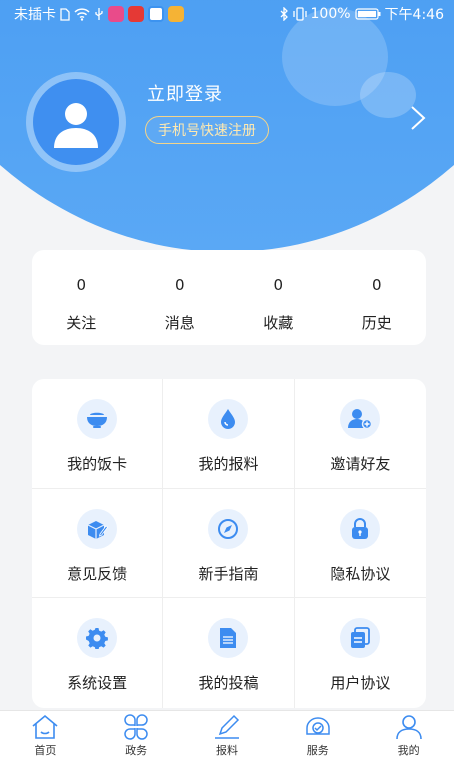 The image size is (454, 761). Describe the element at coordinates (228, 683) in the screenshot. I see `menu-item-label: 我的投稿` at that location.